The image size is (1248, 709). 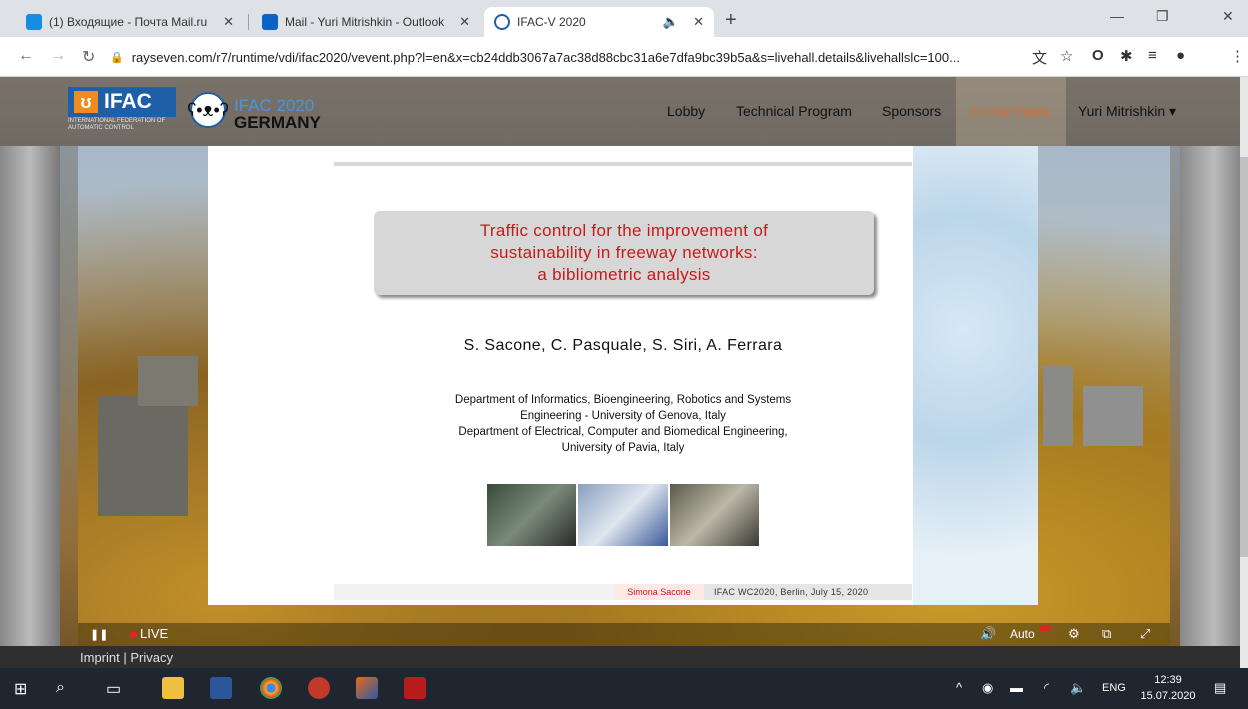 I want to click on page-scrollbar, so click(x=1244, y=372).